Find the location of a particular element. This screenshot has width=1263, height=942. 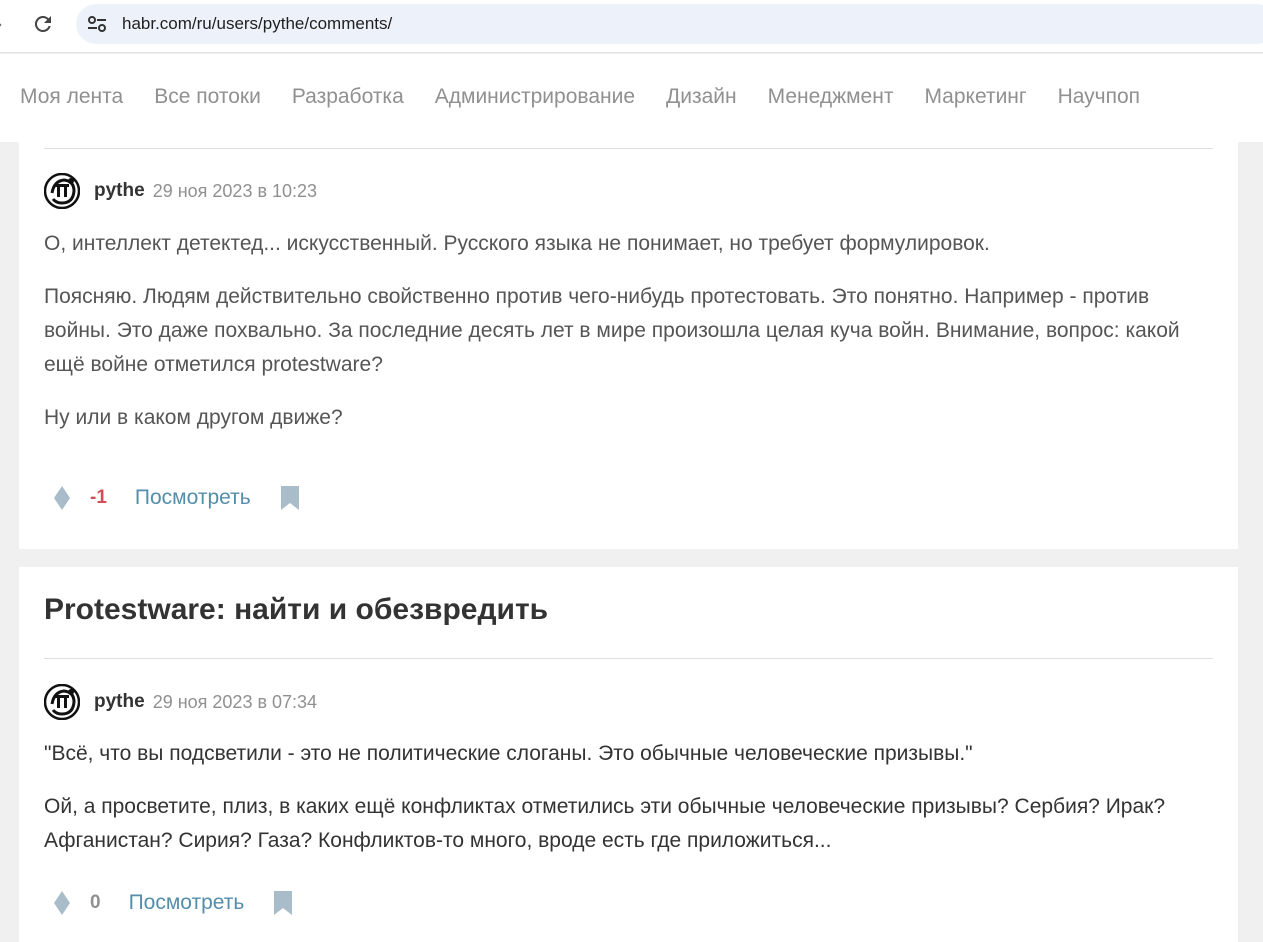

nav-item-my-feed: Моя лента is located at coordinates (71, 97).